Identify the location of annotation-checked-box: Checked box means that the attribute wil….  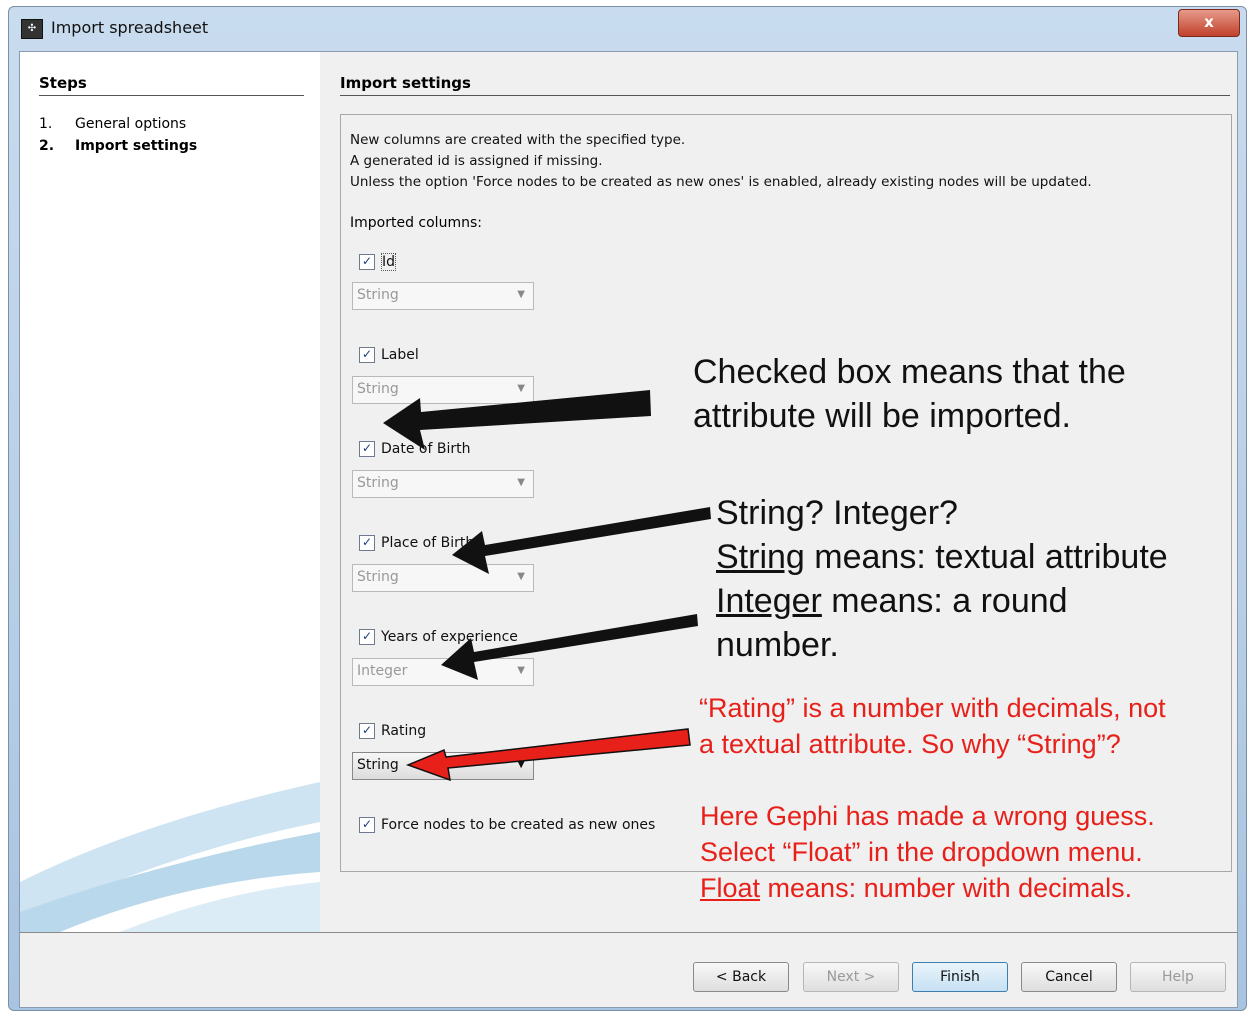
(909, 394).